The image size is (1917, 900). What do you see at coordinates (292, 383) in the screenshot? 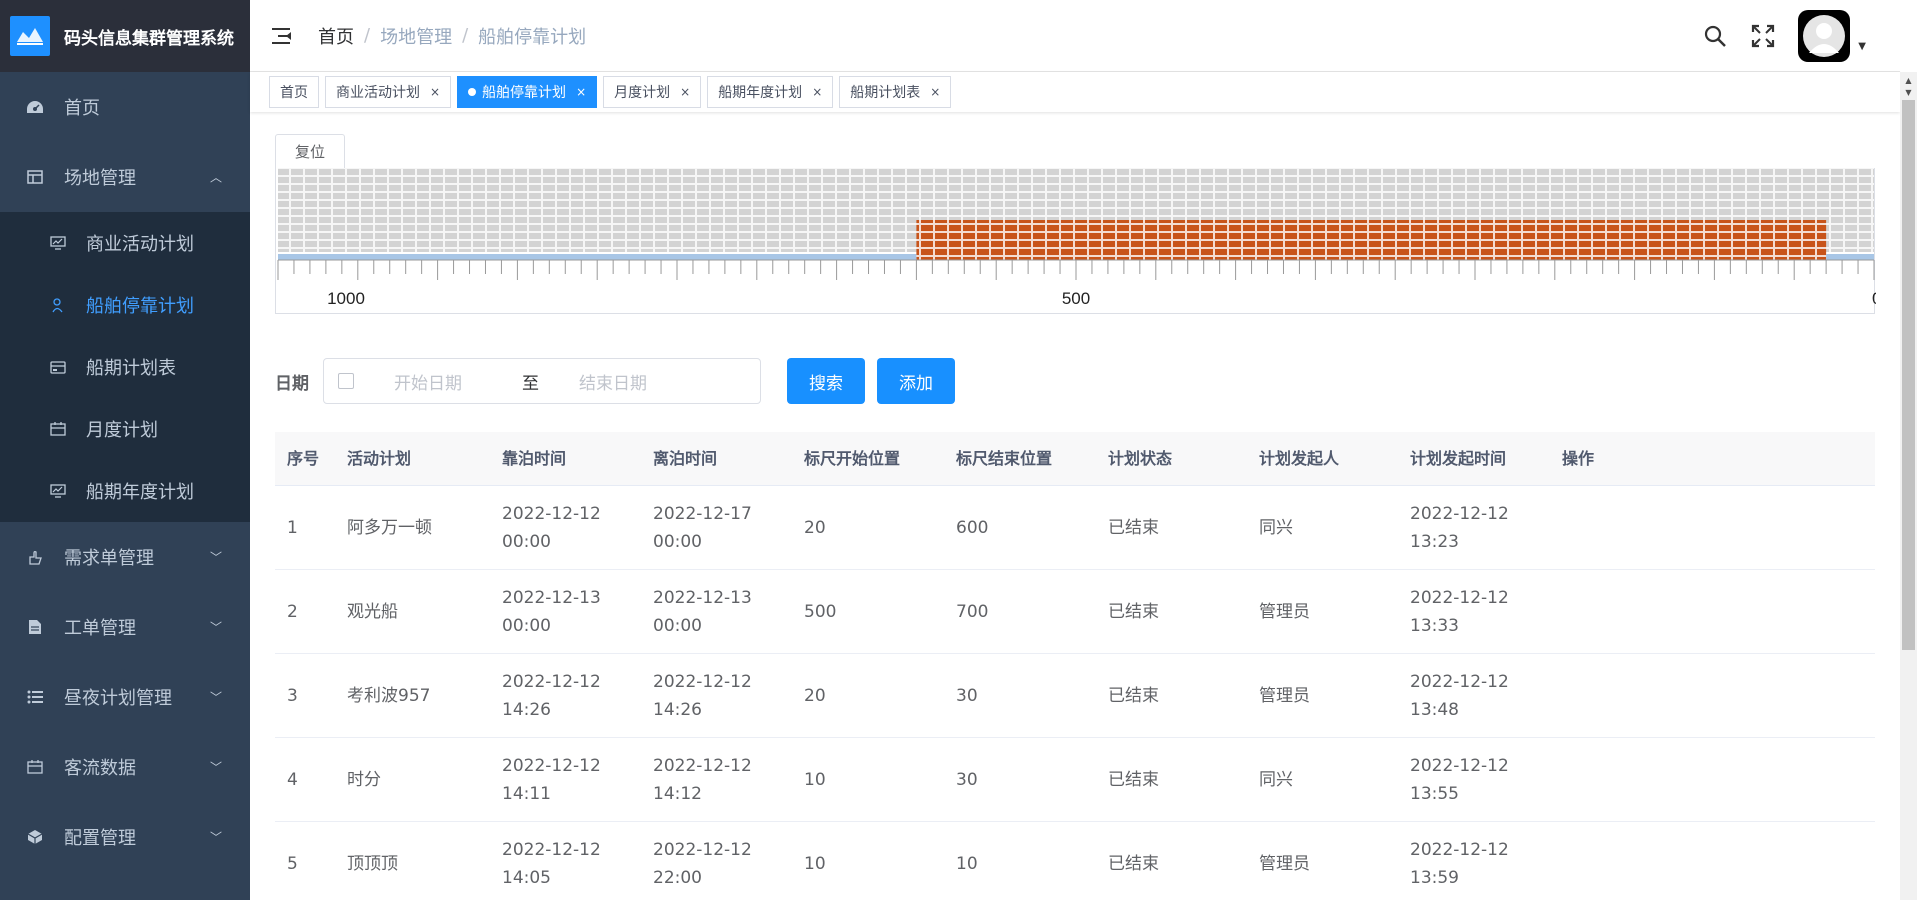
I see `date-label: 日期` at bounding box center [292, 383].